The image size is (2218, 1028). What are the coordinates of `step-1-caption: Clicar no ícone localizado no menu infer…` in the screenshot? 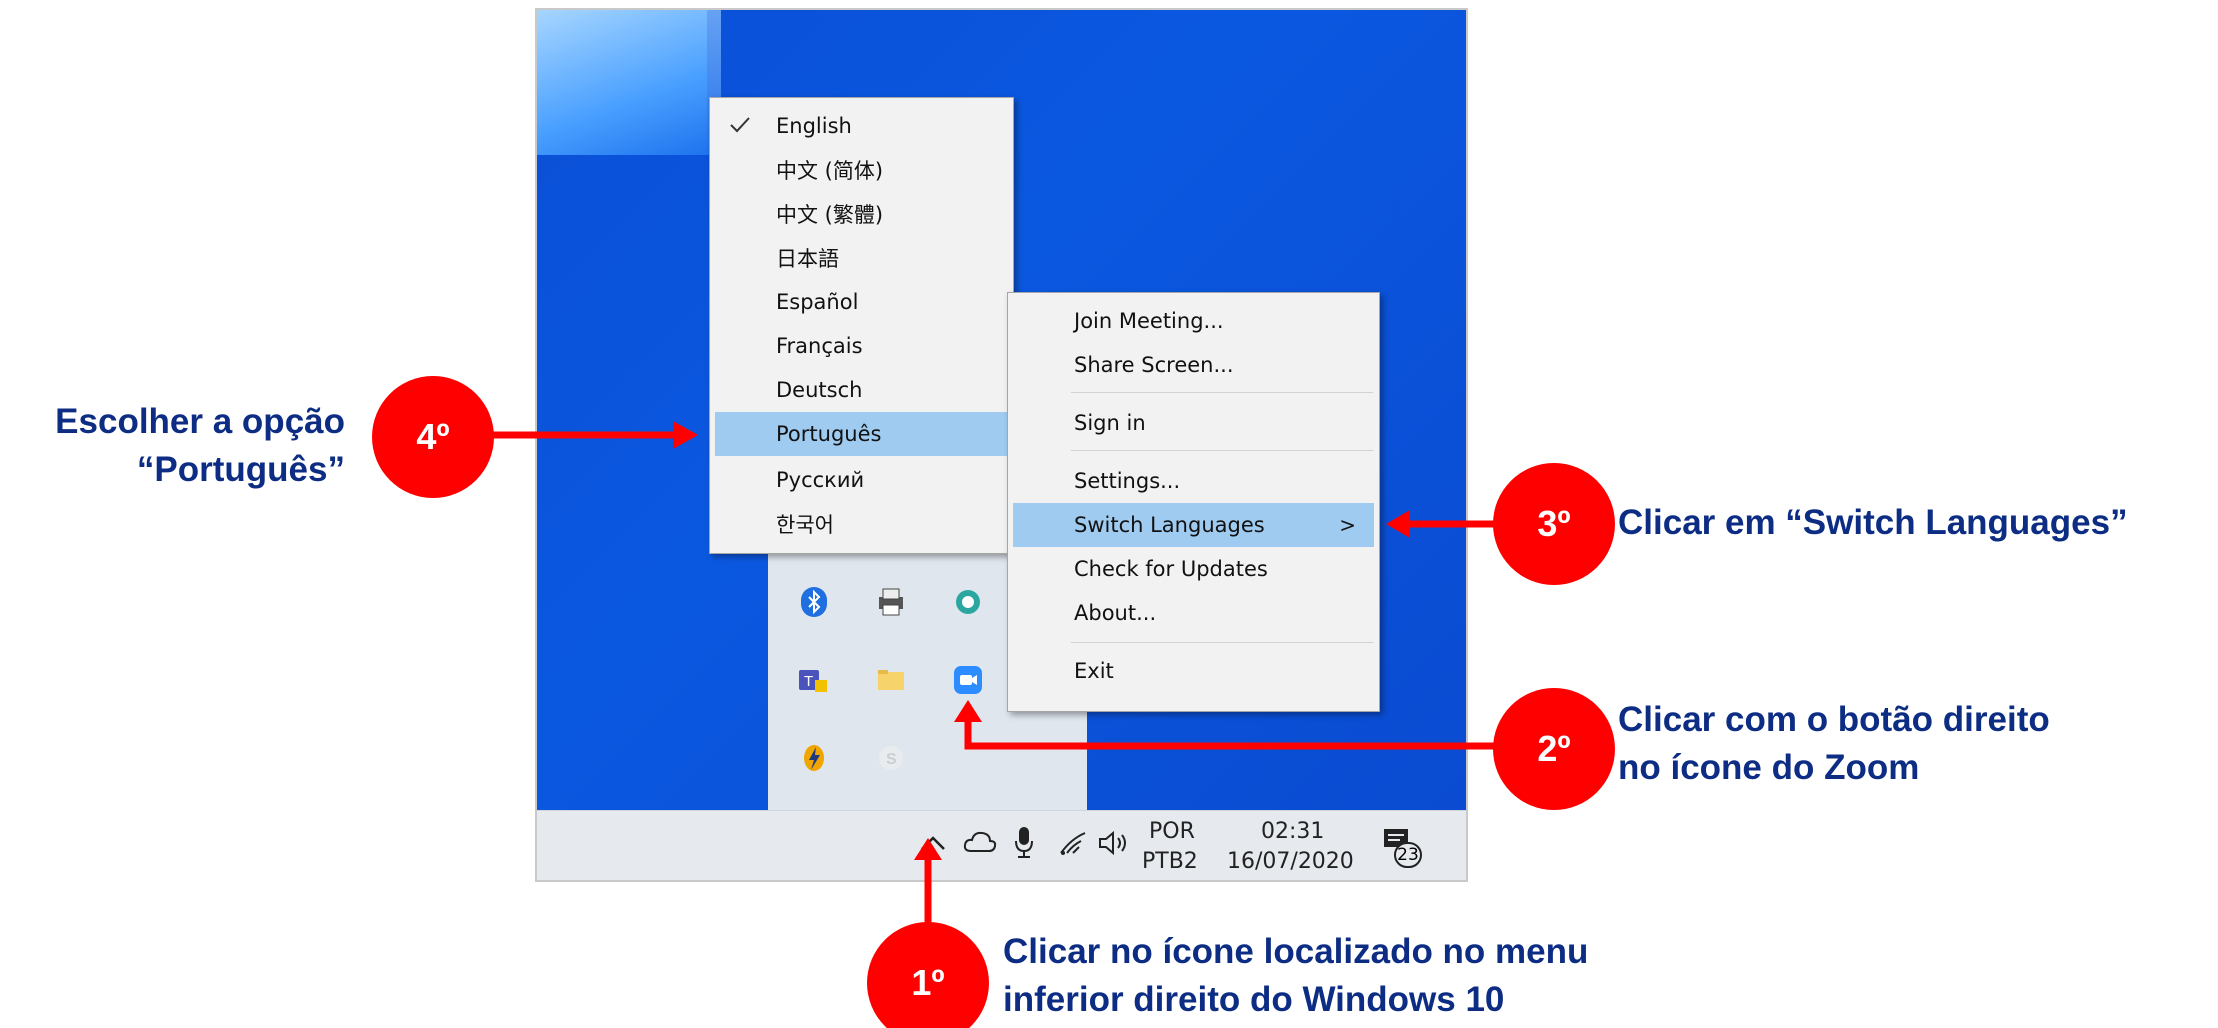 It's located at (1296, 975).